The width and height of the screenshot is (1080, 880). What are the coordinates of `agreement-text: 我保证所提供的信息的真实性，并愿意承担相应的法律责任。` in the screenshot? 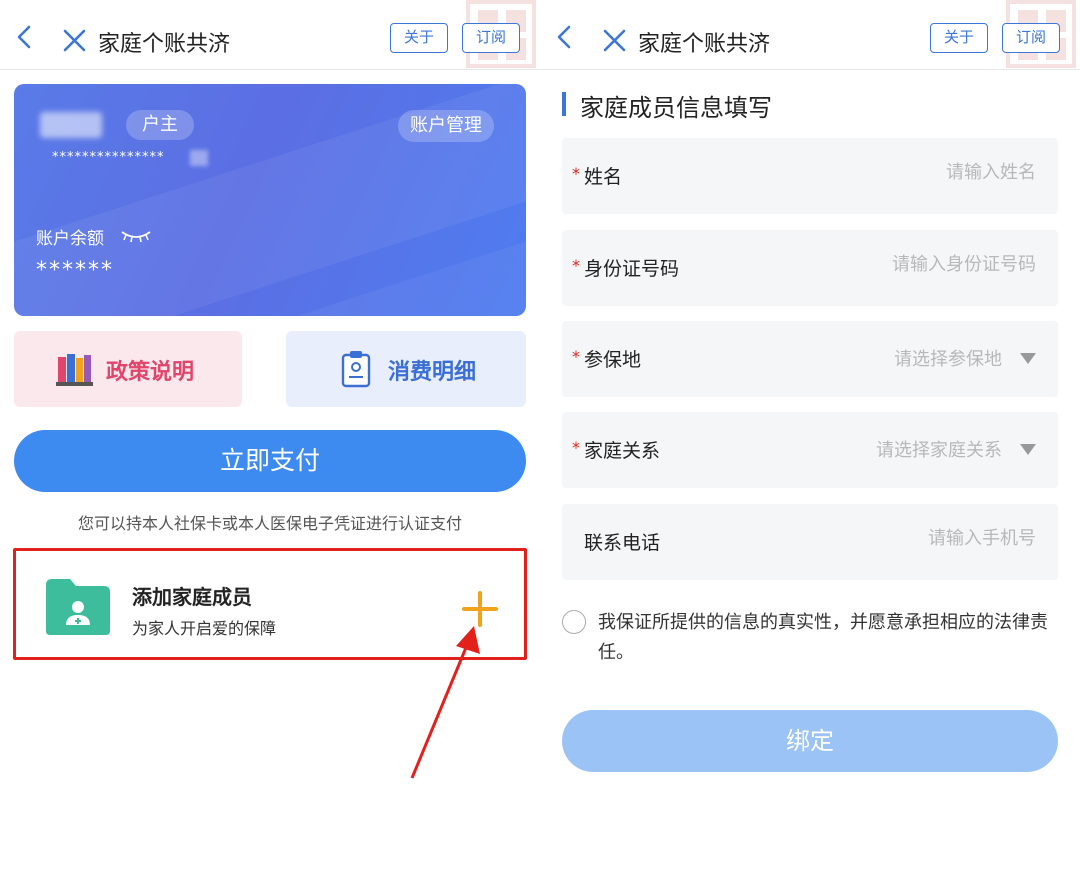 It's located at (823, 637).